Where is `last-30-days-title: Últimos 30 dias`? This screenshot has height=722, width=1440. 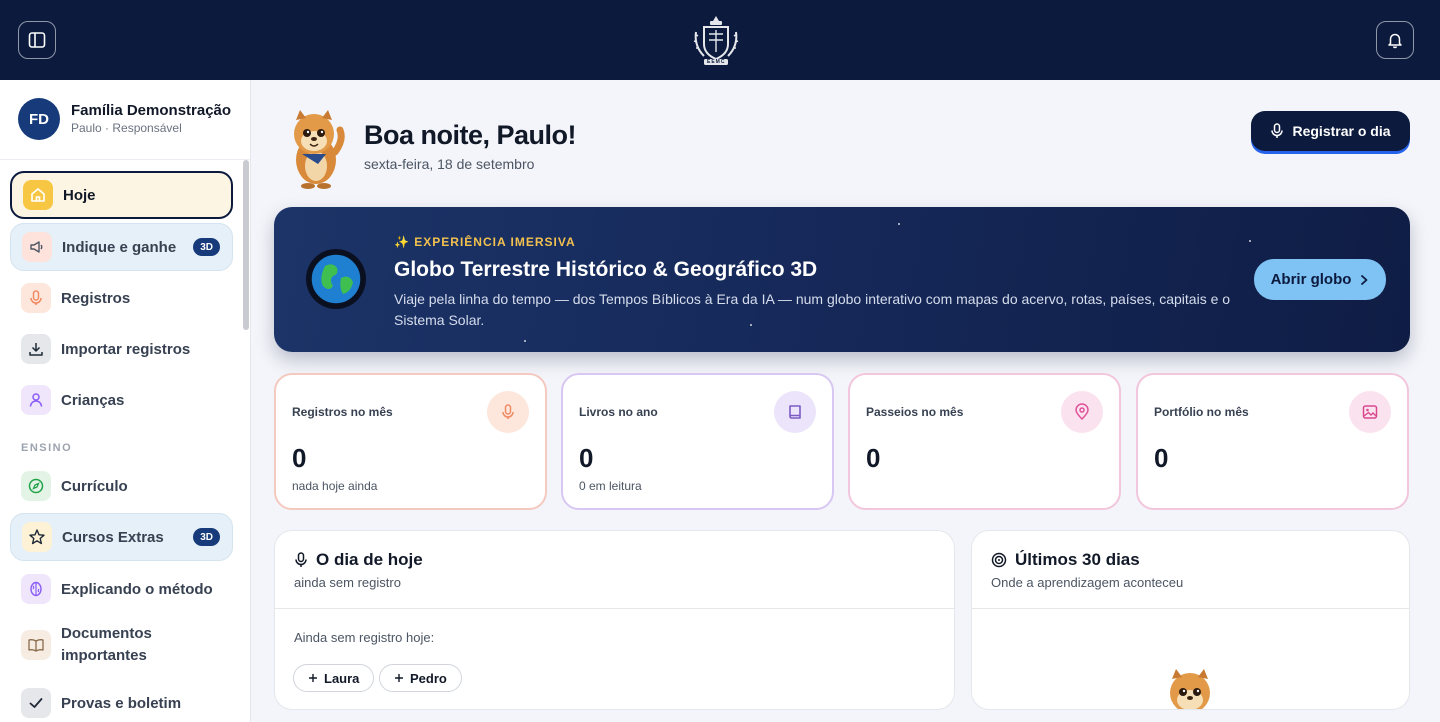 last-30-days-title: Últimos 30 dias is located at coordinates (1065, 560).